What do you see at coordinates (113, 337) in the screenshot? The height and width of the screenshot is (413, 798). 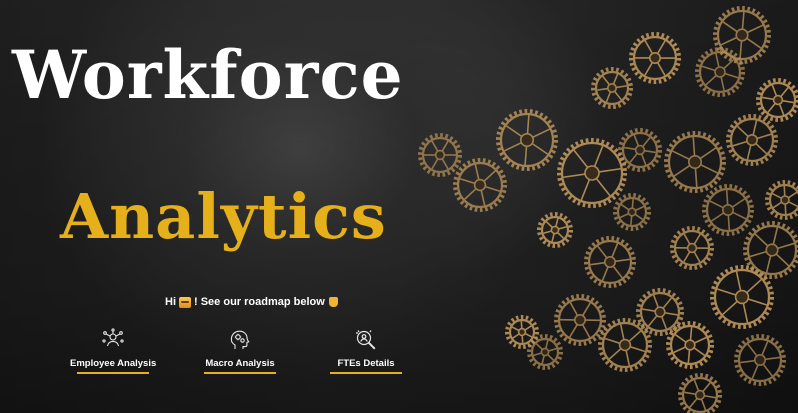 I see `people-network-icon` at bounding box center [113, 337].